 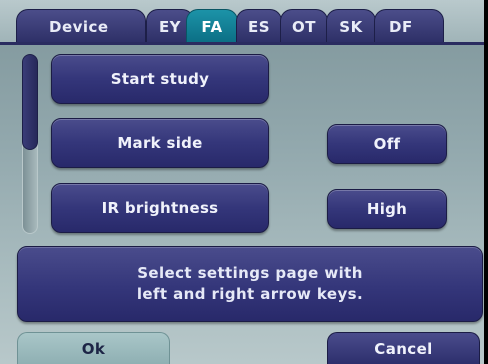 I want to click on ok-button: Ok, so click(x=93, y=348).